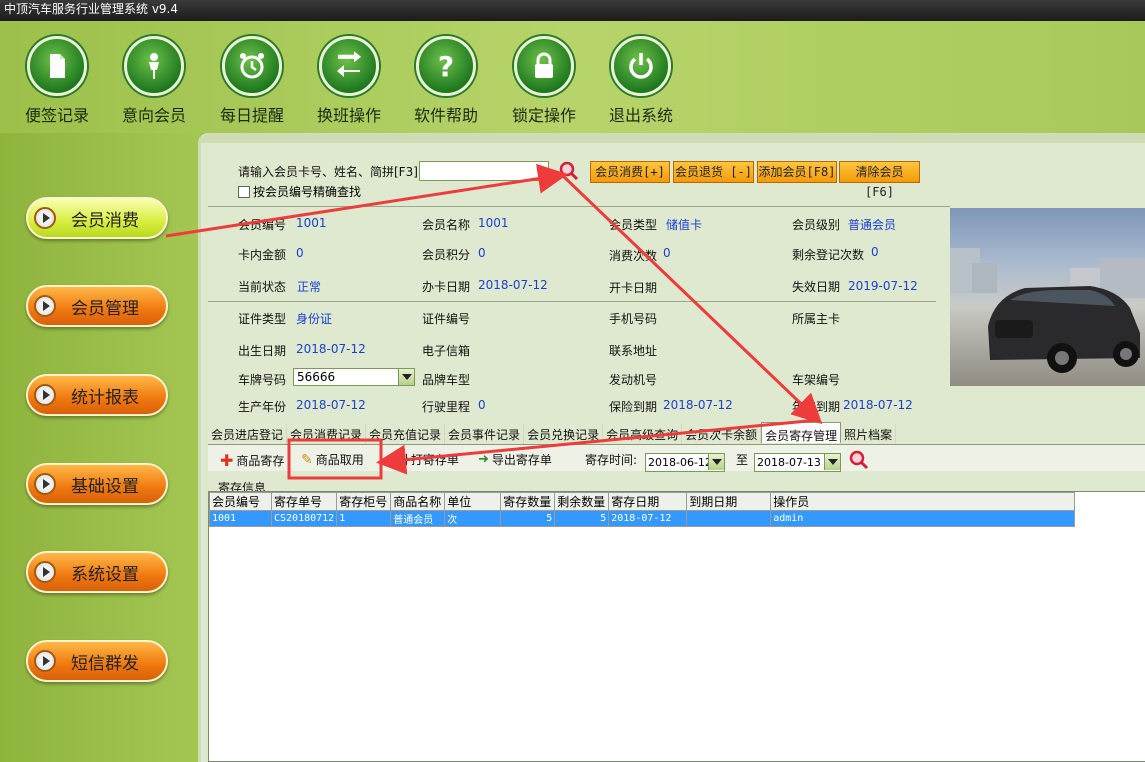  I want to click on table-cell: 1, so click(364, 518).